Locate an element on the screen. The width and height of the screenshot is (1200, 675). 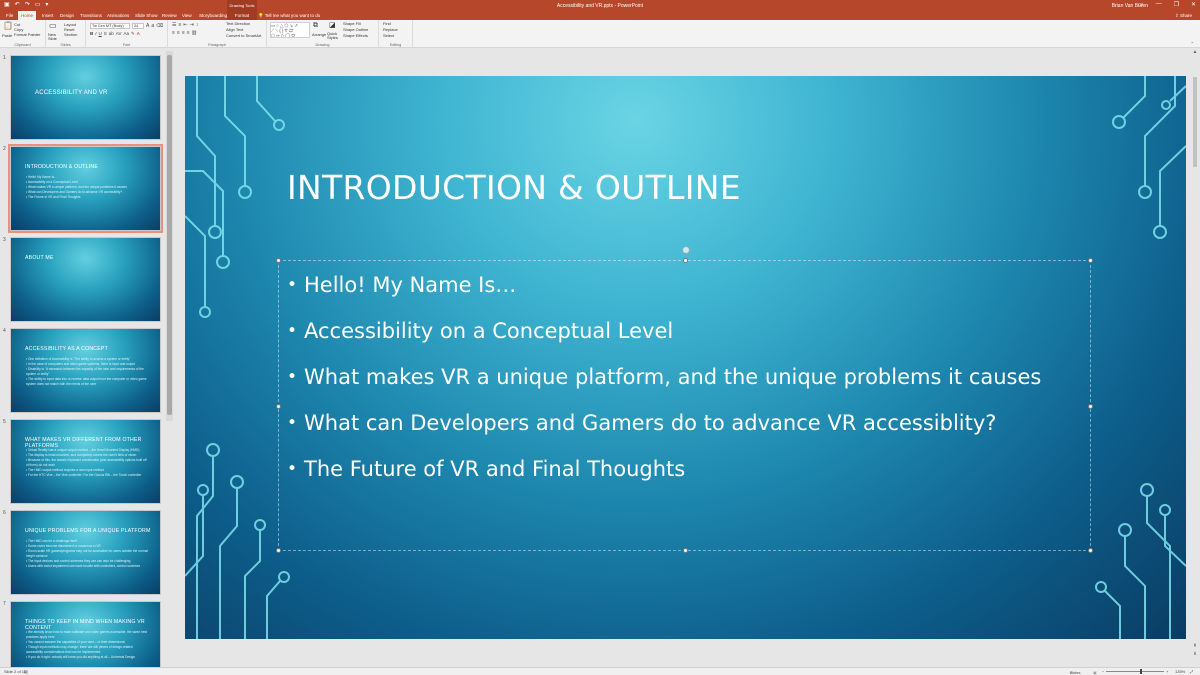
slide-bullet: • Accessibility on a Conceptual Level is located at coordinates (664, 341).